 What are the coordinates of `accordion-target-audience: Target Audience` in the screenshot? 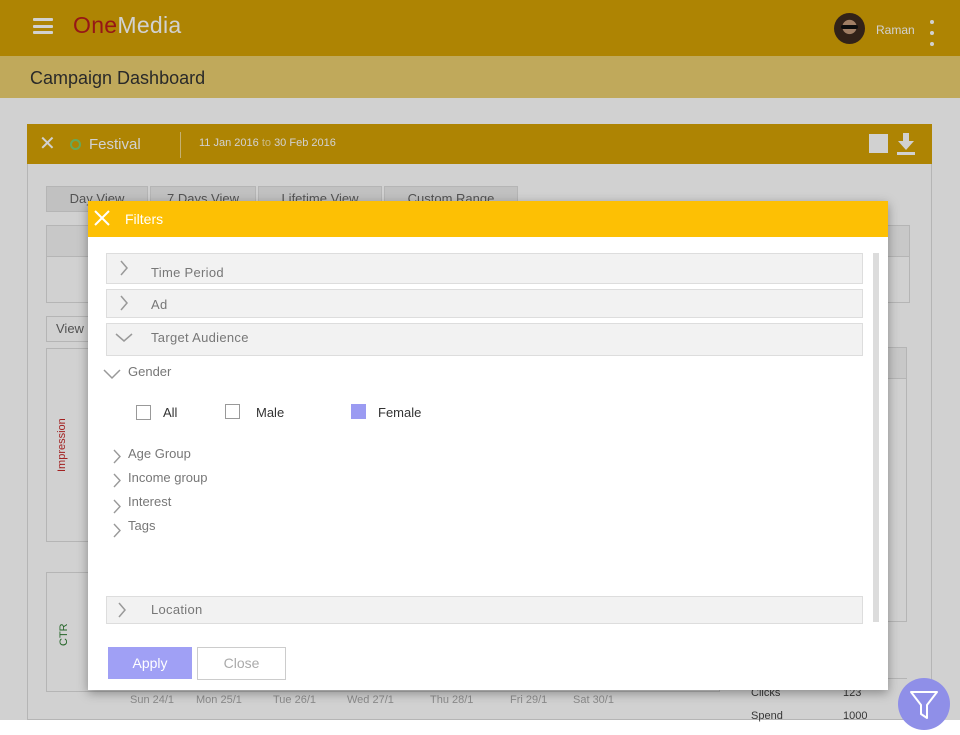 It's located at (484, 339).